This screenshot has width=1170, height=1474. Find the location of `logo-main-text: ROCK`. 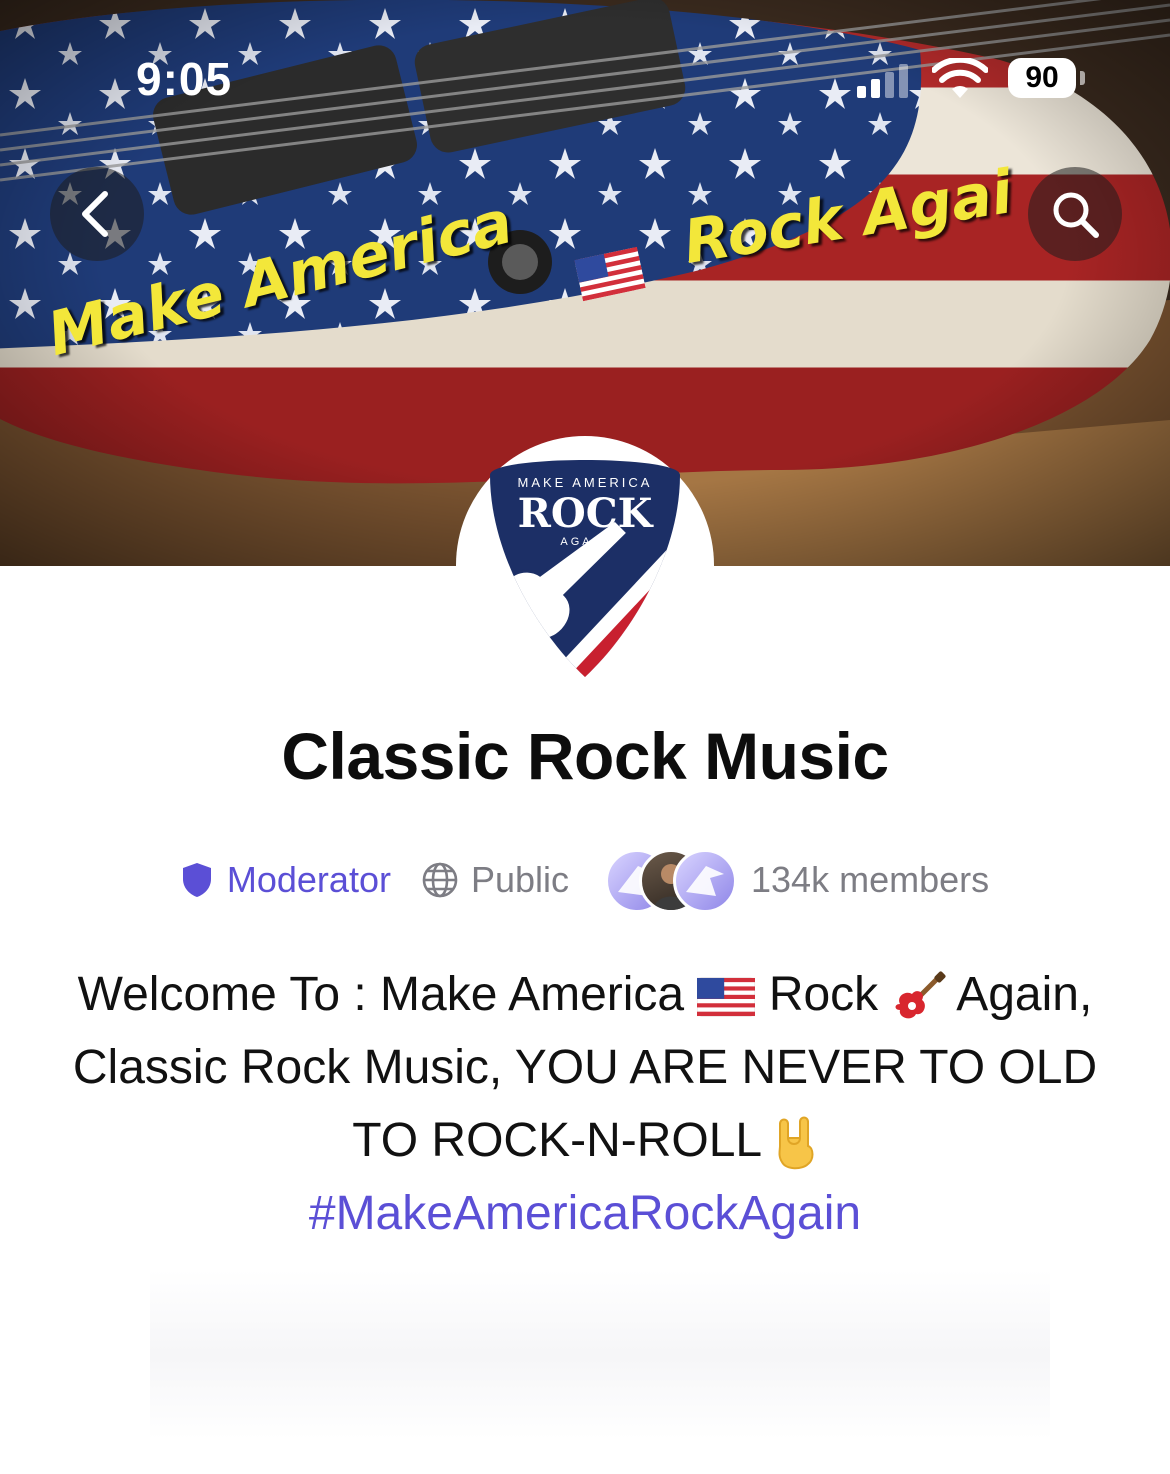

logo-main-text: ROCK is located at coordinates (586, 513).